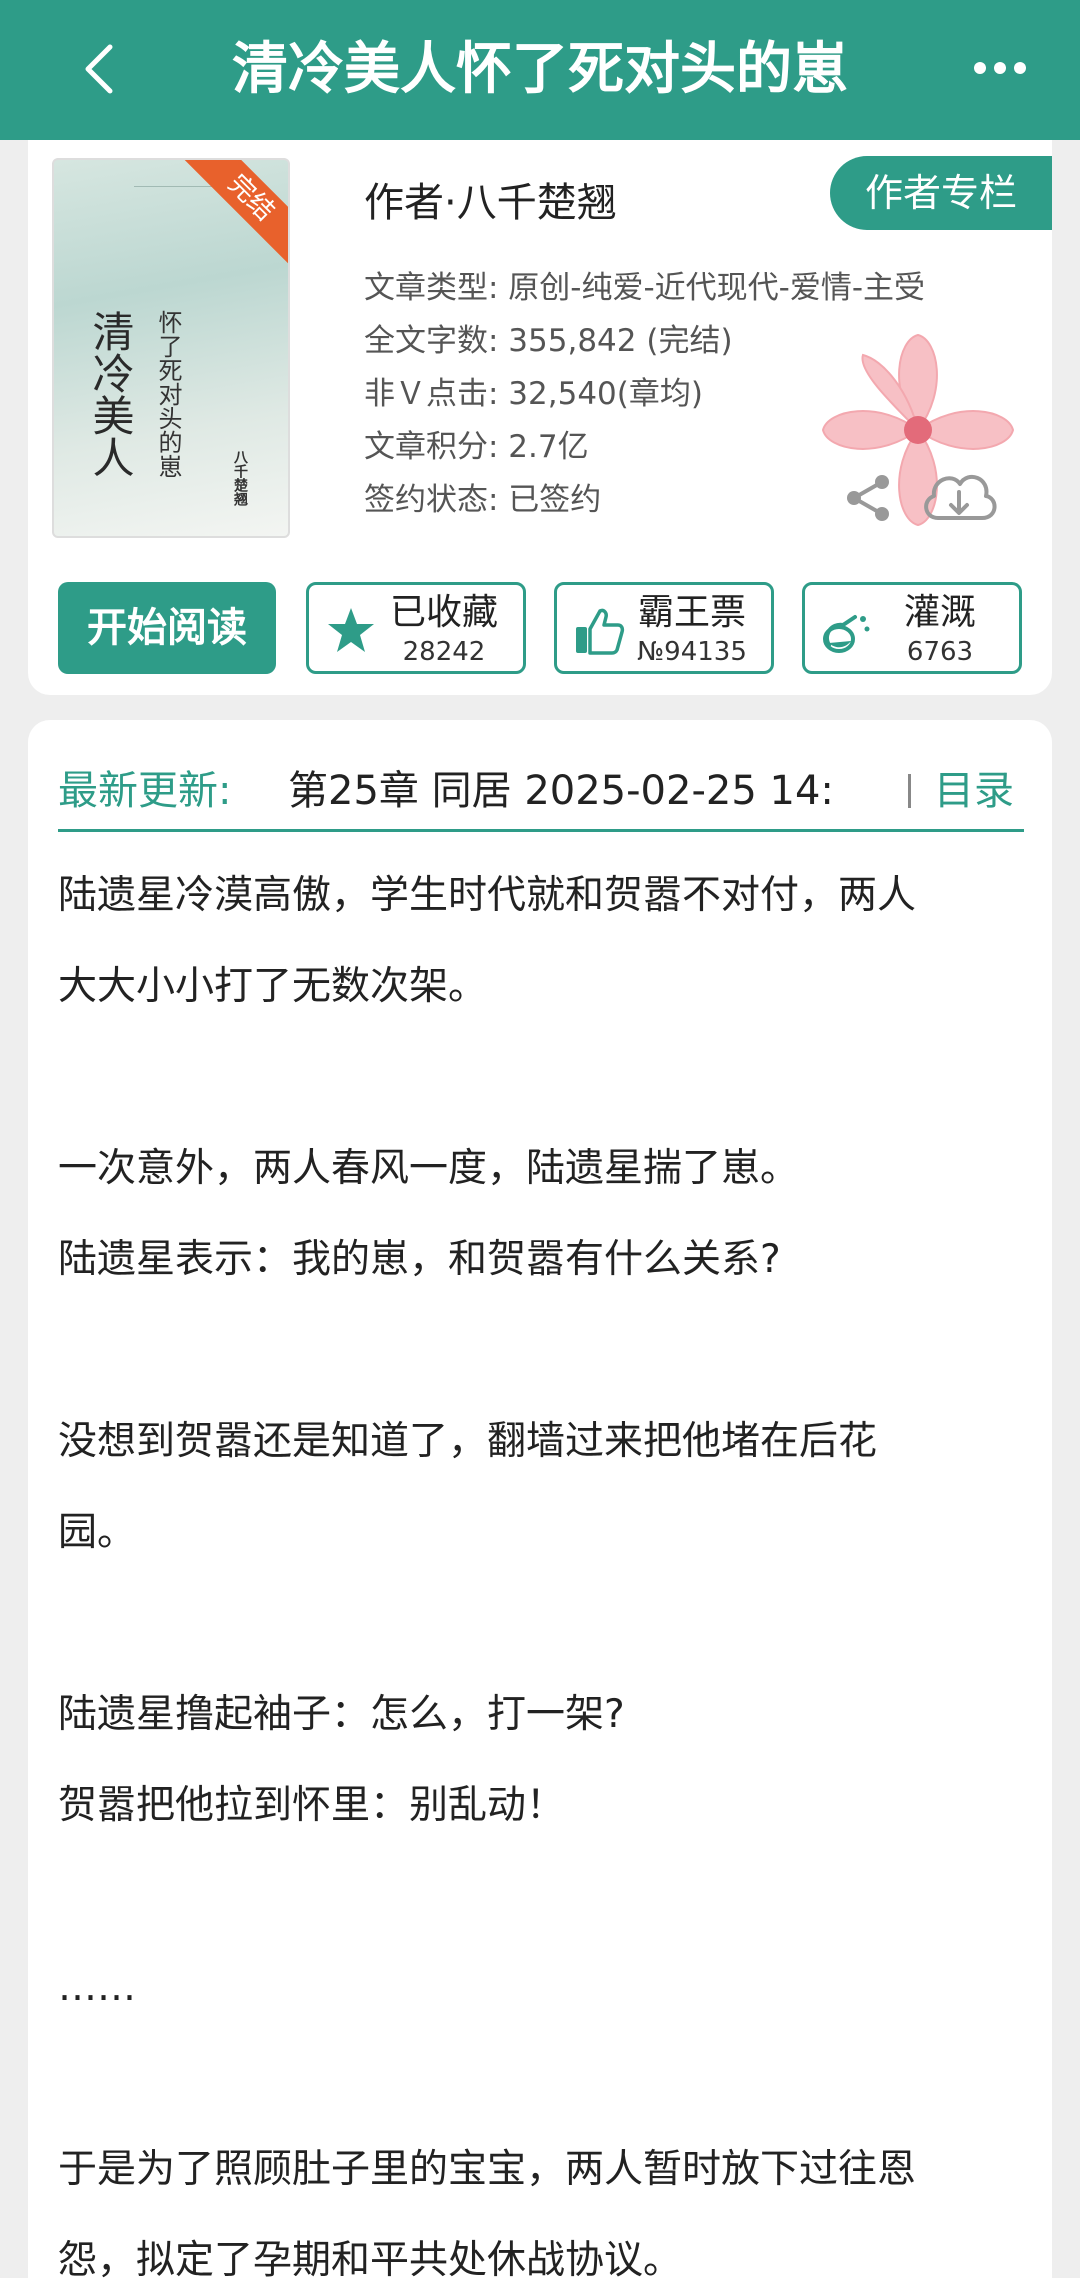  What do you see at coordinates (533, 394) in the screenshot?
I see `meta-clicks: 非Ｖ点击: 32,540(章均)` at bounding box center [533, 394].